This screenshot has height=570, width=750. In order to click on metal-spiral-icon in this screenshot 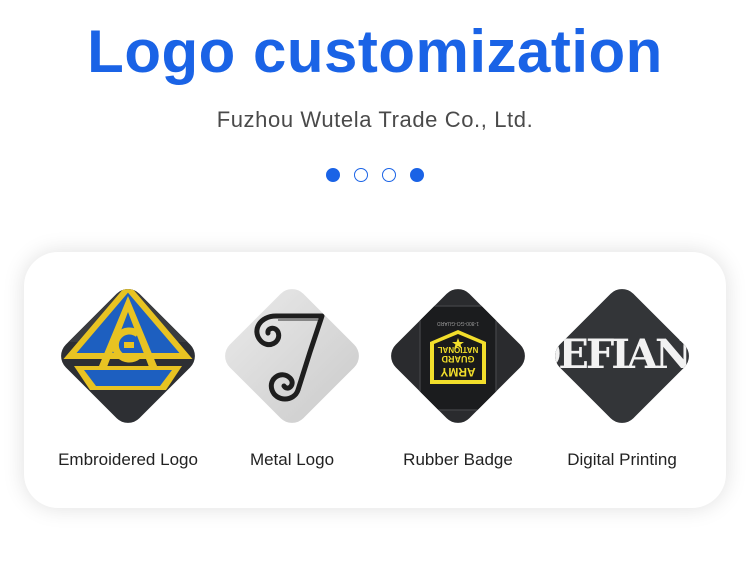, I will do `click(292, 356)`.